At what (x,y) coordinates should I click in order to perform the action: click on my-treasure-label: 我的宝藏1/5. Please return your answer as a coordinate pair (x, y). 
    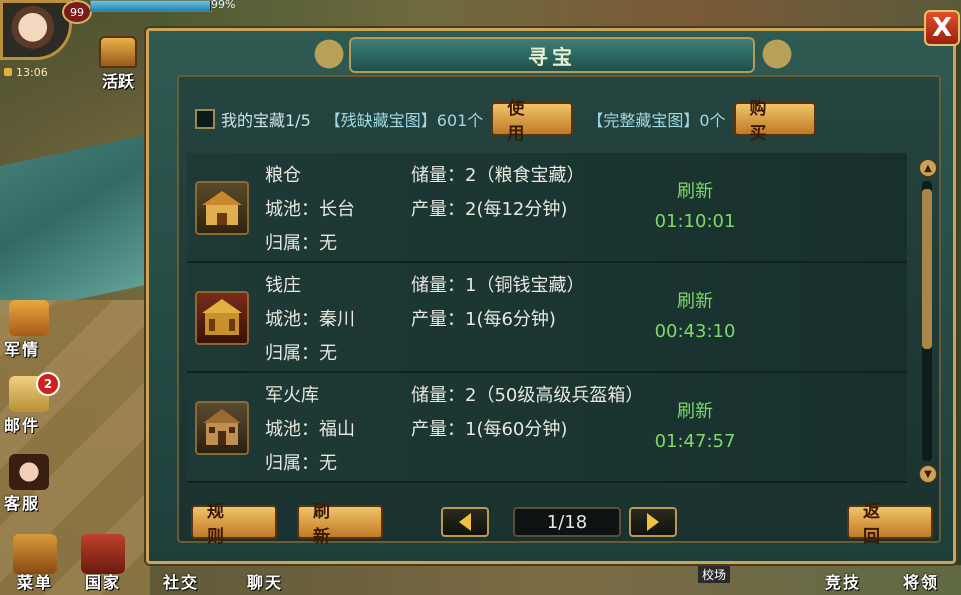
    Looking at the image, I should click on (266, 120).